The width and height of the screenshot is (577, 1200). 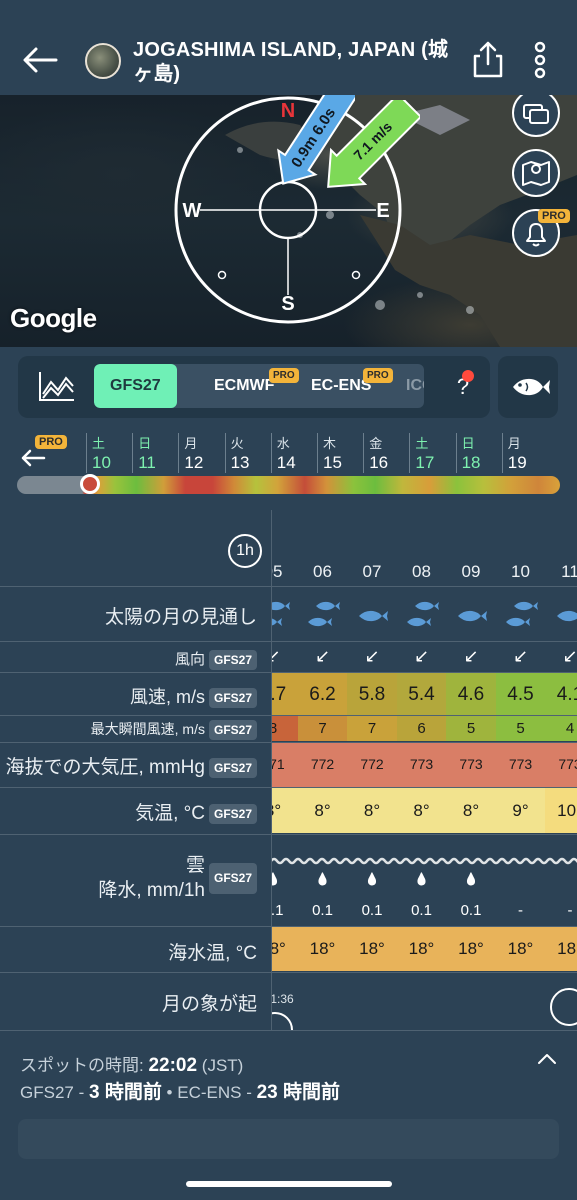 I want to click on day-item: 土 10, so click(x=106, y=453).